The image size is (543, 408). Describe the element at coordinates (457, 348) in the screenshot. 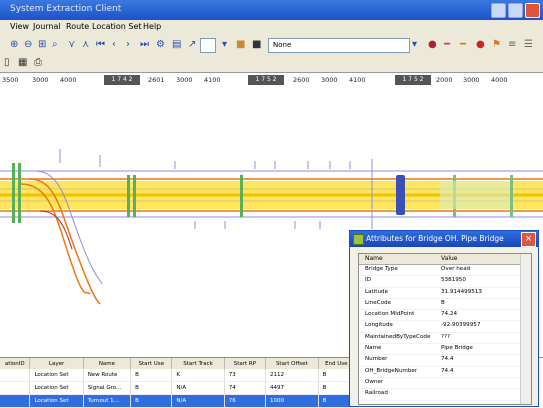

I see `attribute-value: Pipe Bridge` at that location.